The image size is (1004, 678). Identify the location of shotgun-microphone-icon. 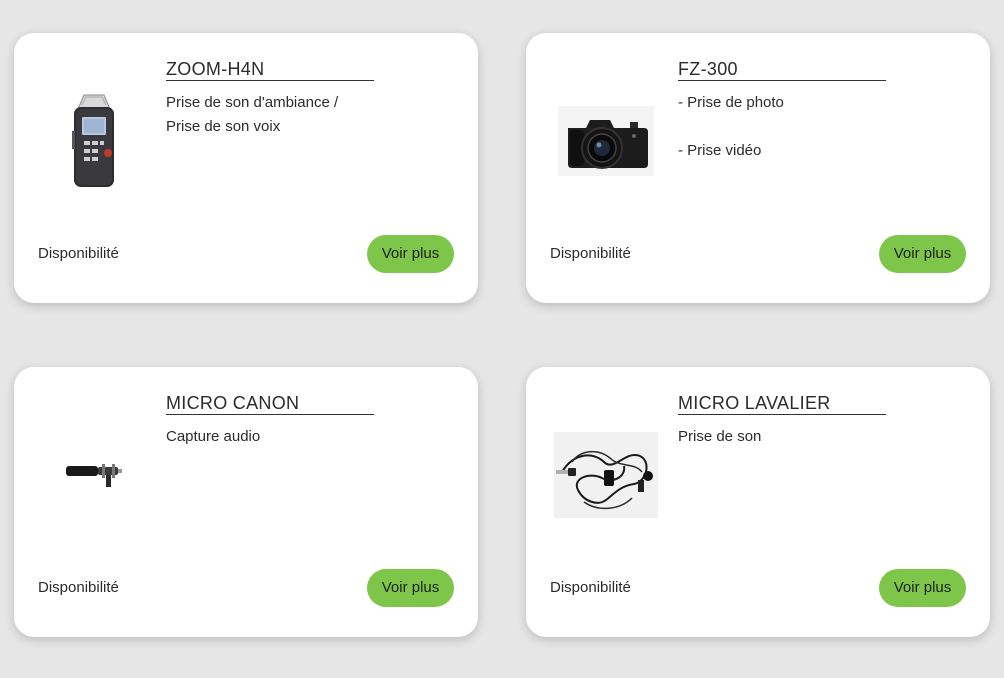
(94, 475).